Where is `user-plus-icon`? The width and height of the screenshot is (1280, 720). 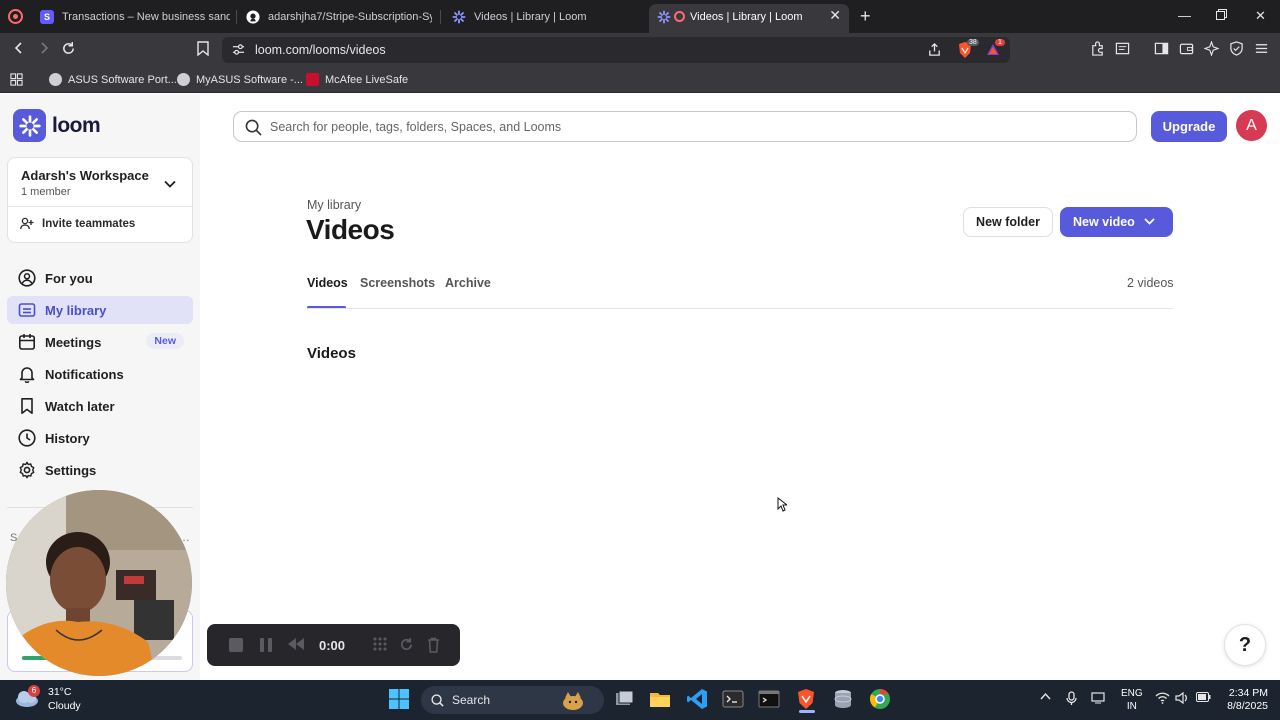
user-plus-icon is located at coordinates (27, 223).